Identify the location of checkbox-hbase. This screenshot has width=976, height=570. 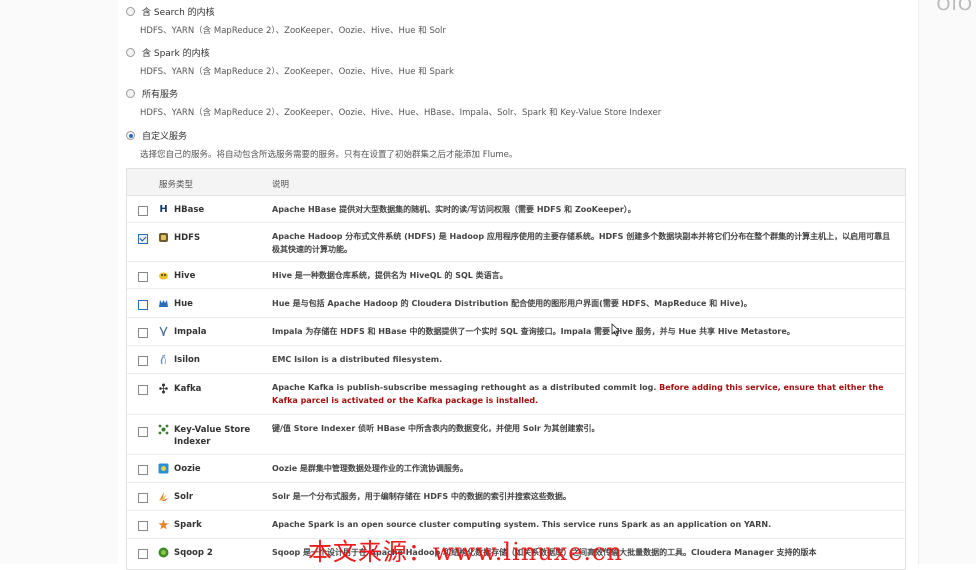
(143, 211).